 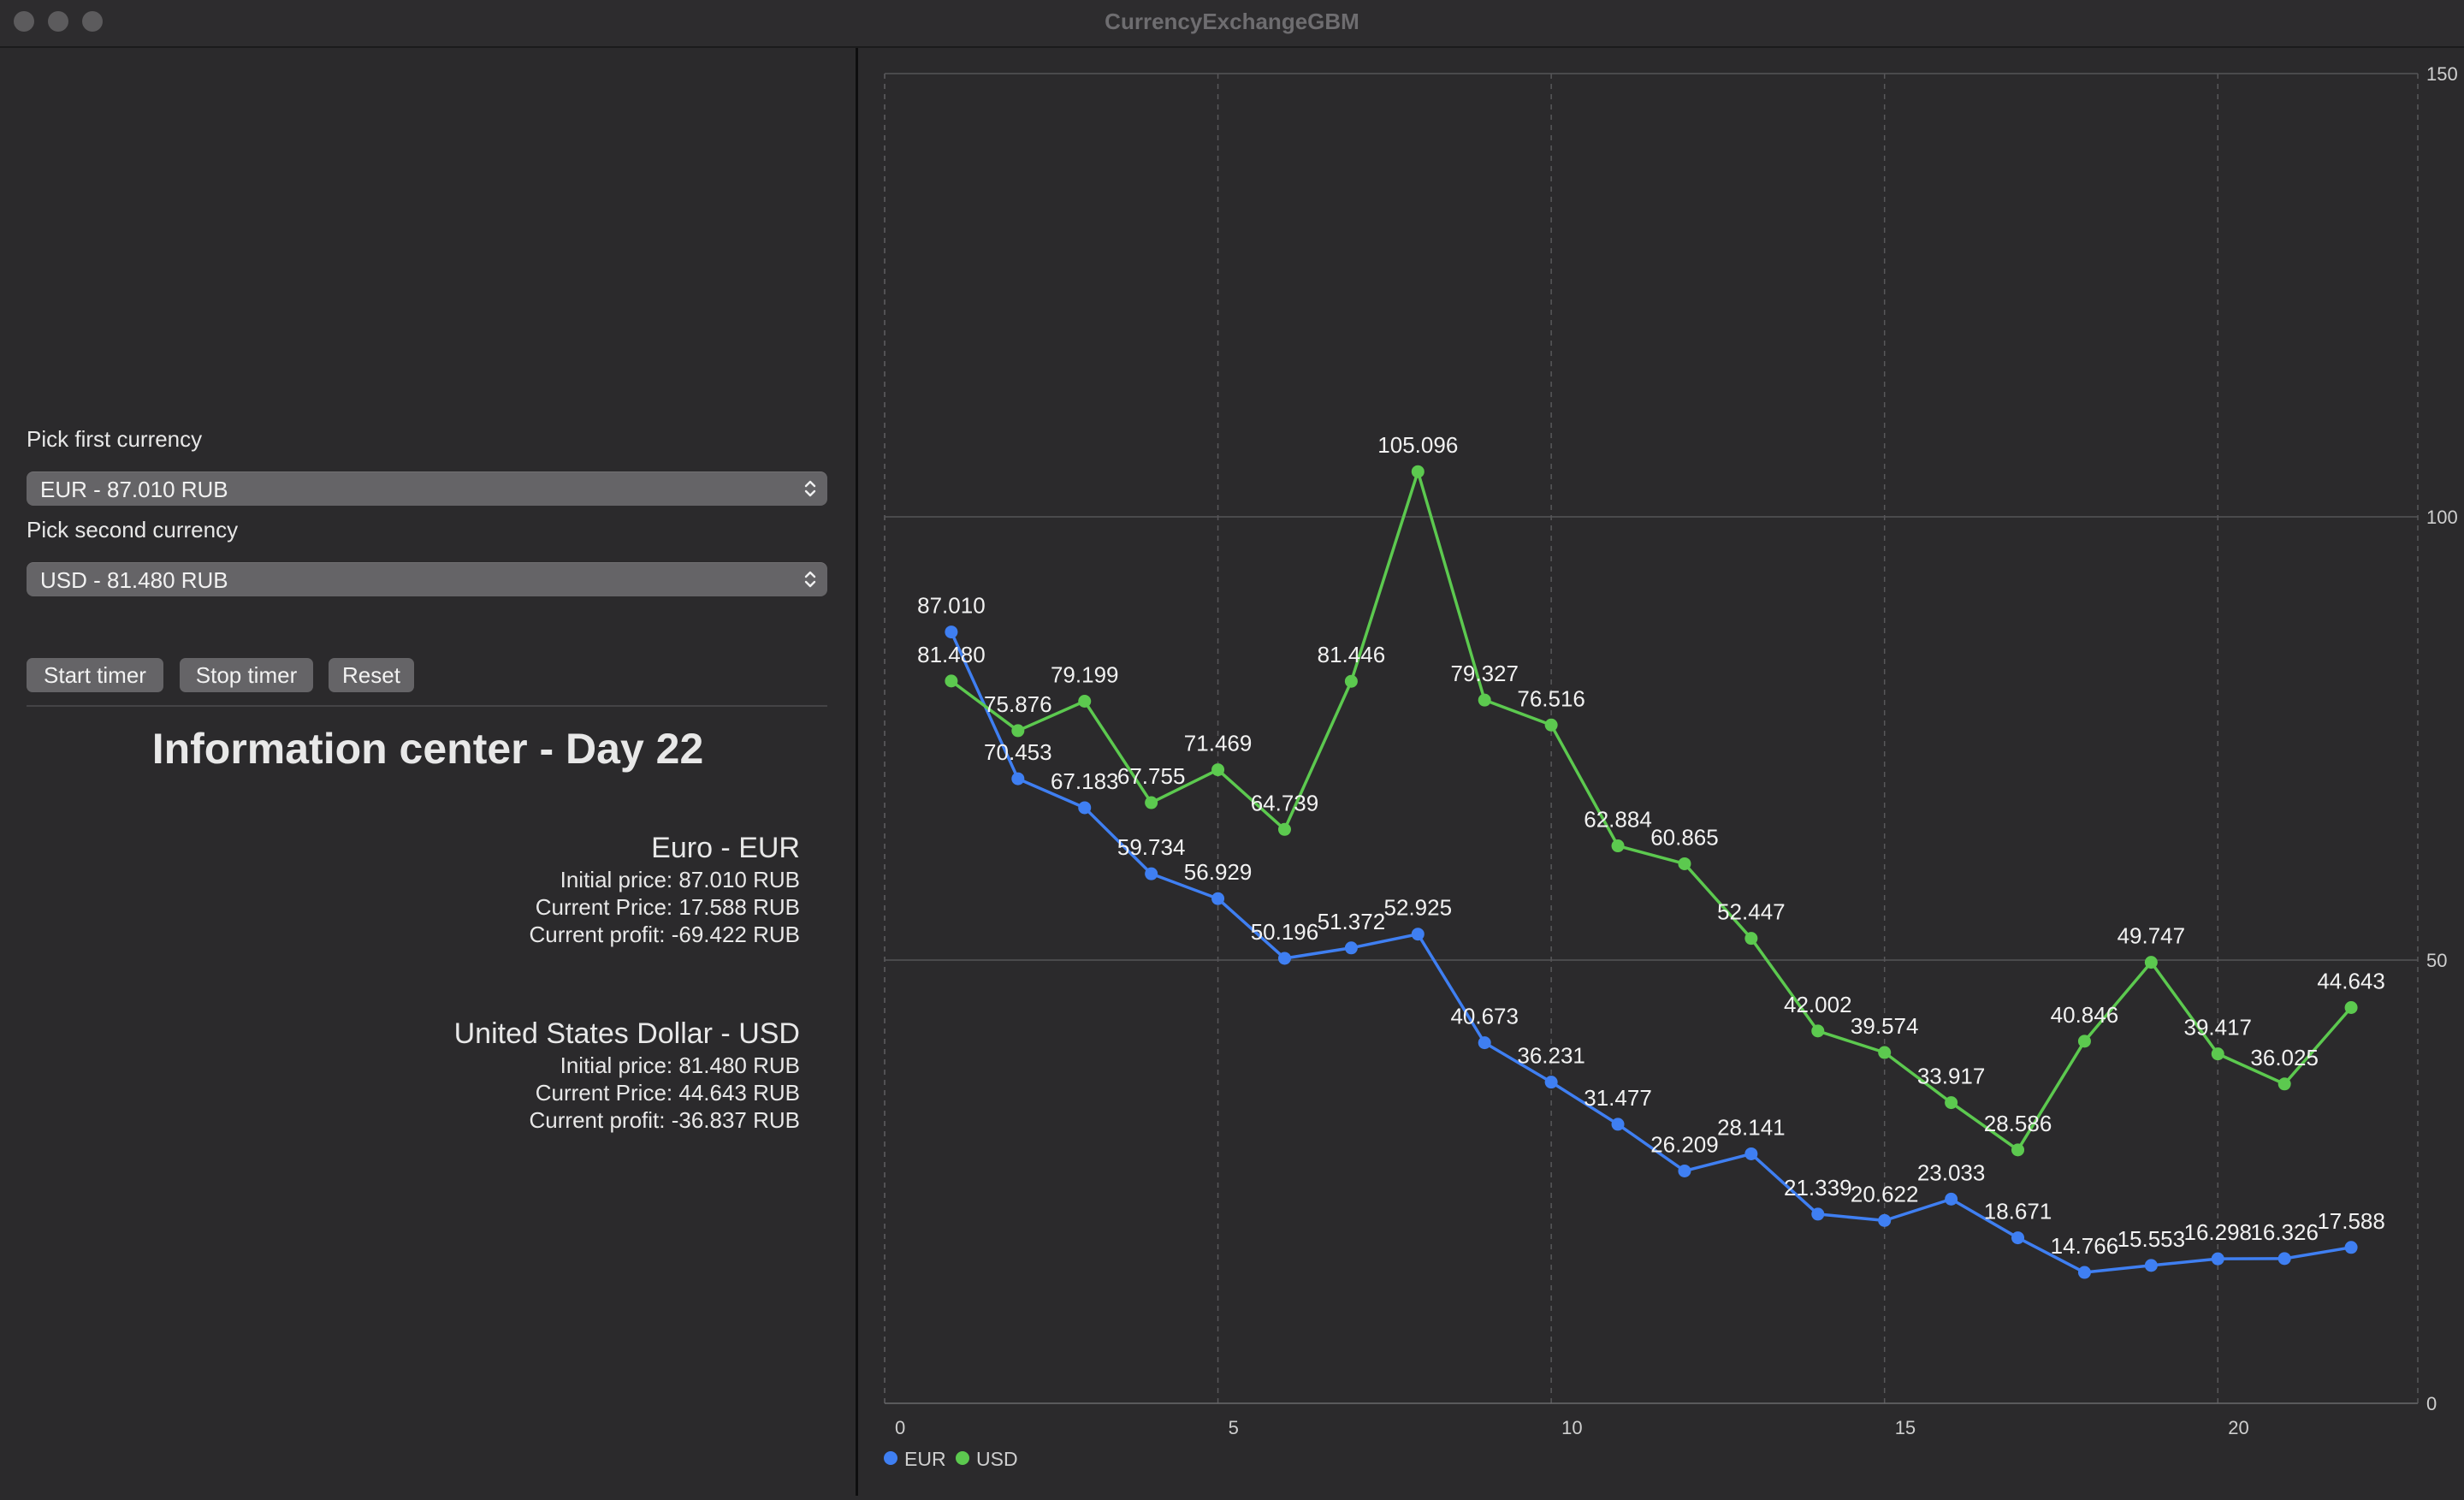 What do you see at coordinates (1551, 698) in the screenshot?
I see `data-label-usd: 76.516` at bounding box center [1551, 698].